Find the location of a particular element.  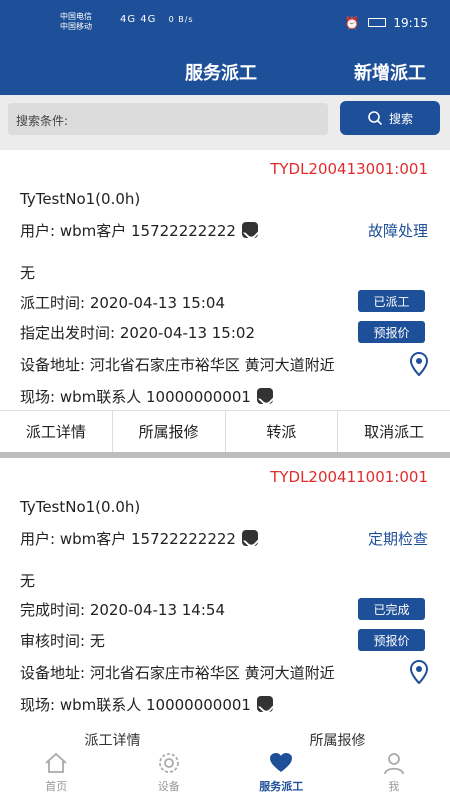

carrier-1: 中国电信 is located at coordinates (76, 16).